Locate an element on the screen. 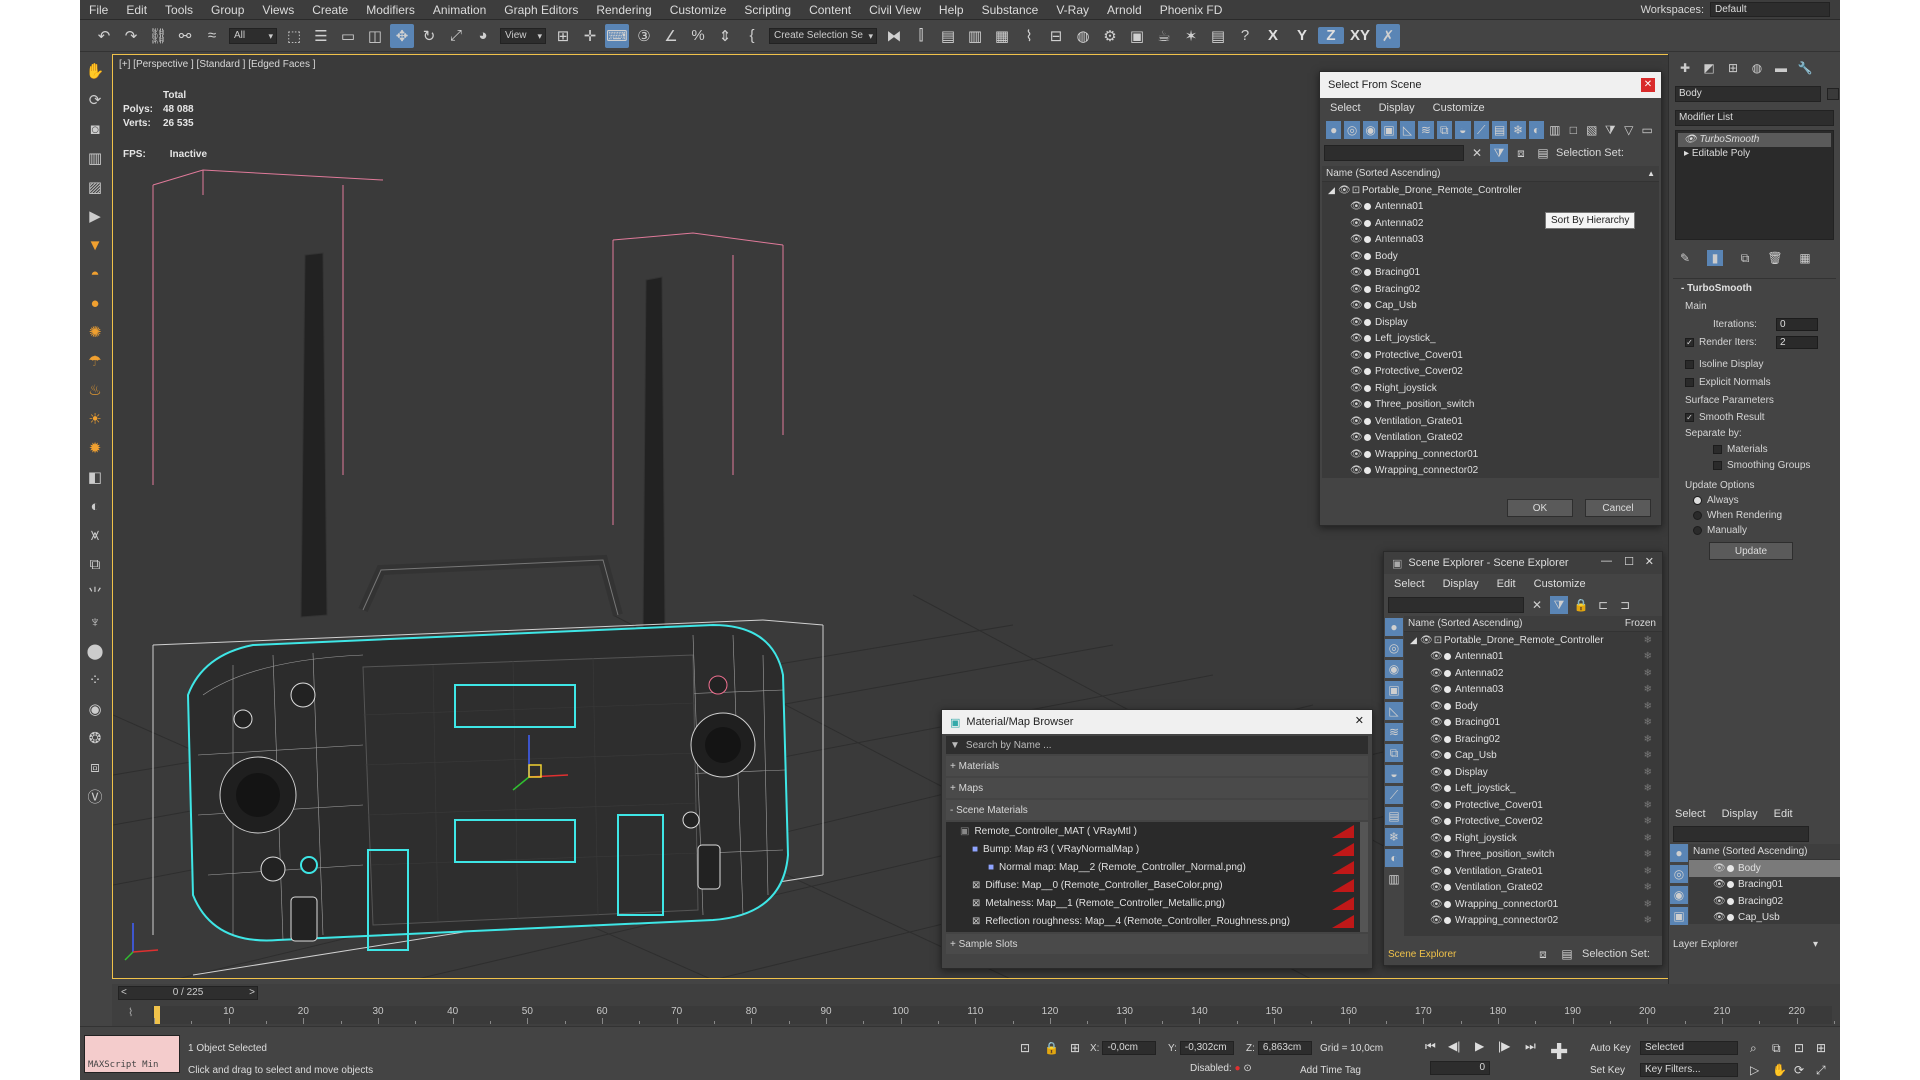  menu-customize: Customize is located at coordinates (698, 10).